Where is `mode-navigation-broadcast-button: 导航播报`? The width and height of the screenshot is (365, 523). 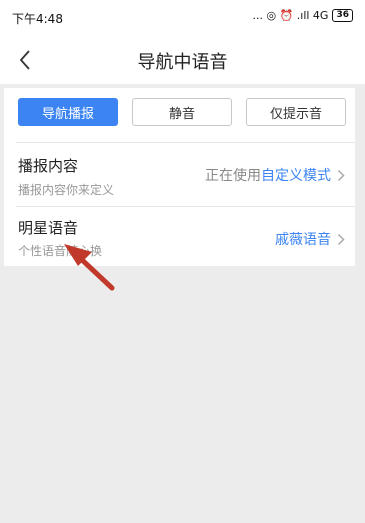 mode-navigation-broadcast-button: 导航播报 is located at coordinates (68, 112).